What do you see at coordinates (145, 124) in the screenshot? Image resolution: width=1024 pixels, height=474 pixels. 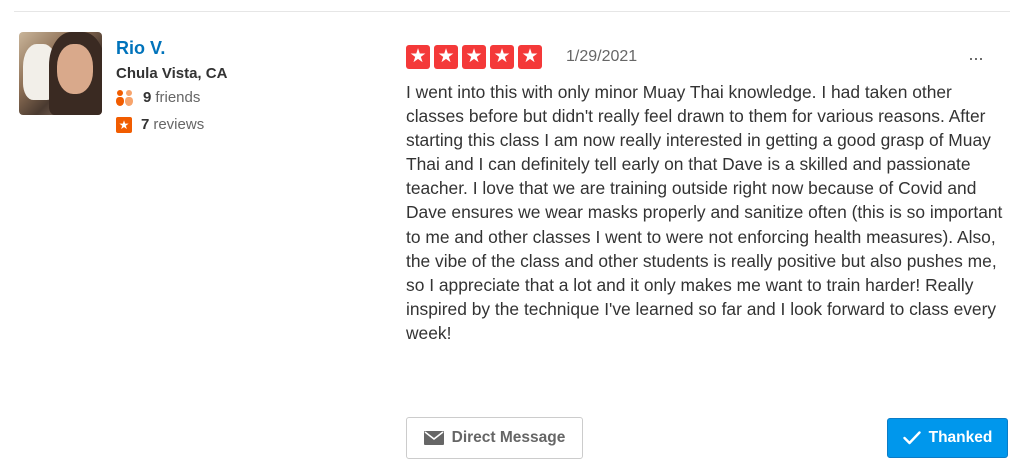 I see `reviews-count: 7` at bounding box center [145, 124].